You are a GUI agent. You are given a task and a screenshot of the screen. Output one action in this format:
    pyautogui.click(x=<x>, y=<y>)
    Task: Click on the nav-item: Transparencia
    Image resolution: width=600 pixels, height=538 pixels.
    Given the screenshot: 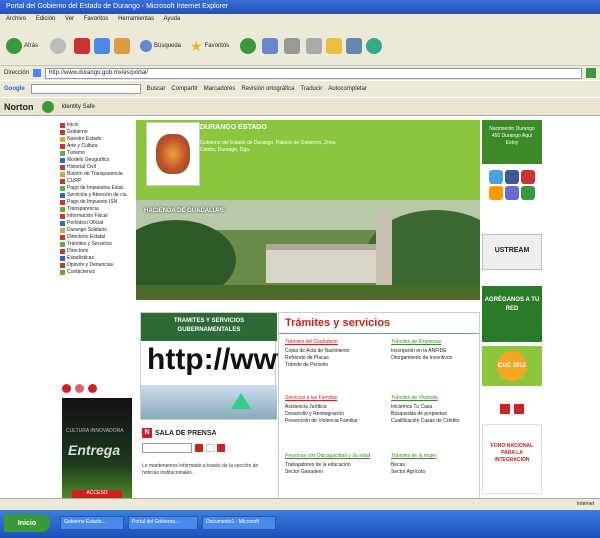 What is the action you would take?
    pyautogui.click(x=96, y=209)
    